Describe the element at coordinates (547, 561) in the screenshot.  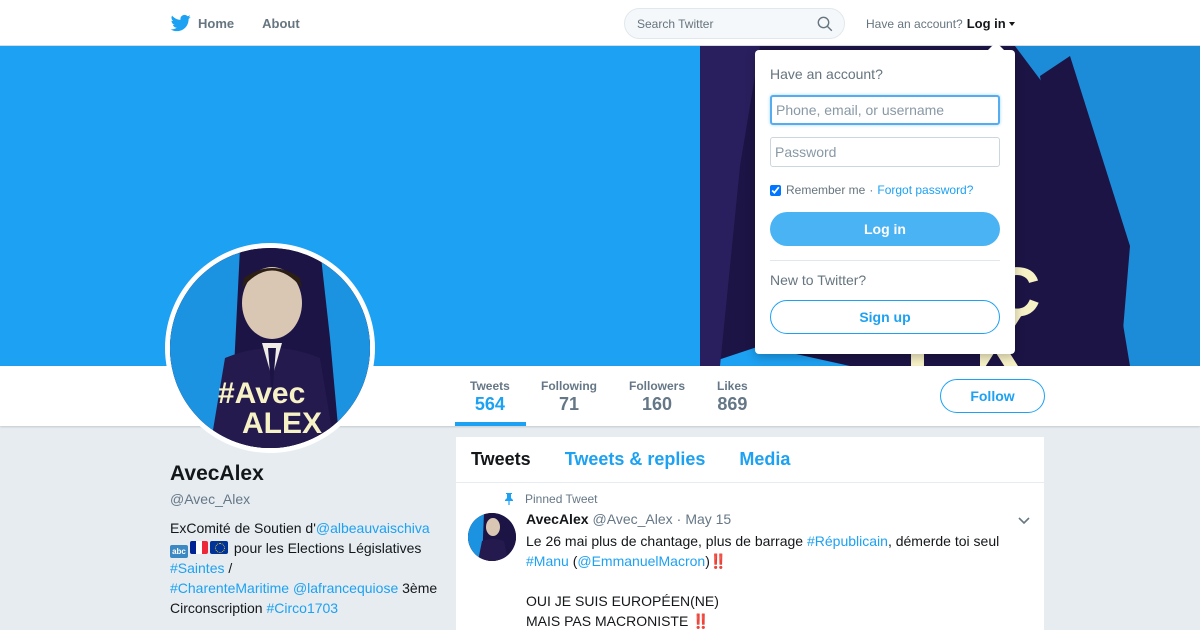
I see `tweet-hashtag: #Manu` at that location.